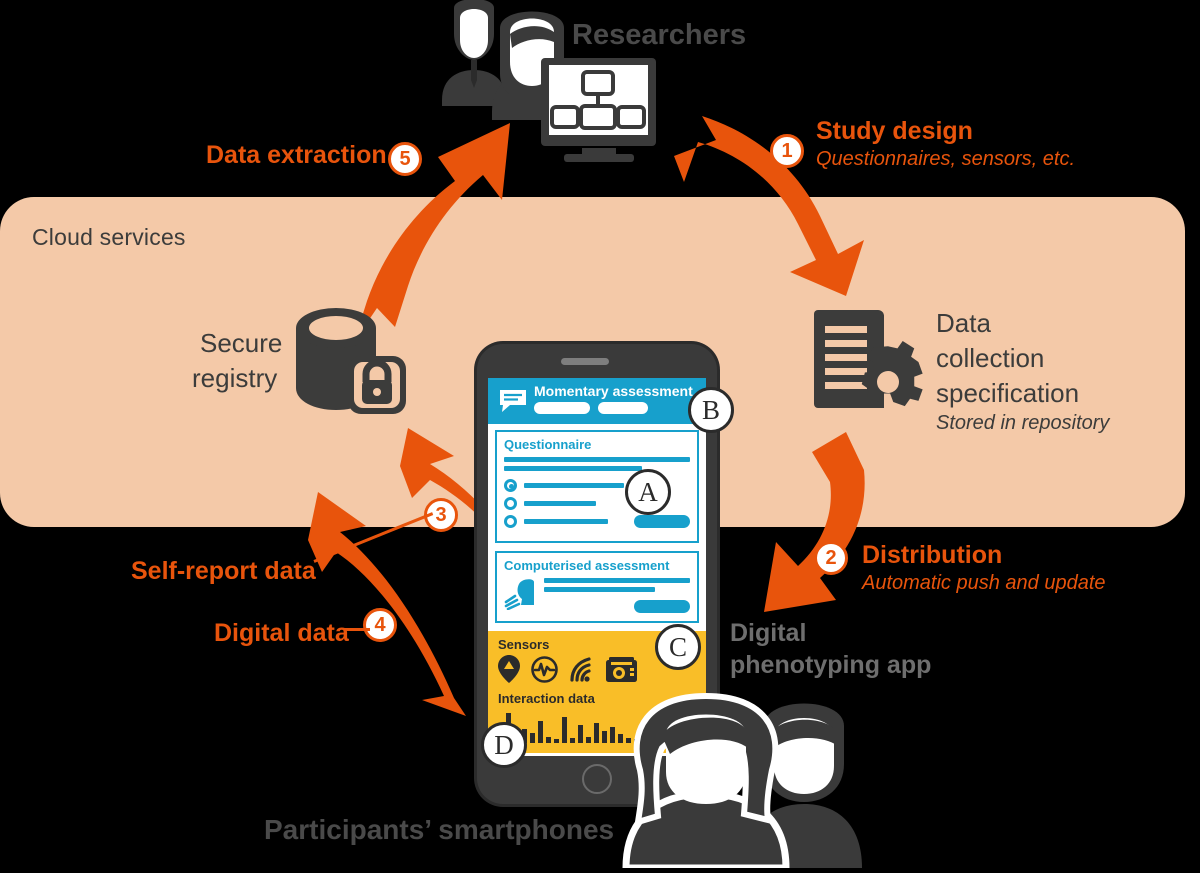  Describe the element at coordinates (678, 647) in the screenshot. I see `marker-c: C` at that location.